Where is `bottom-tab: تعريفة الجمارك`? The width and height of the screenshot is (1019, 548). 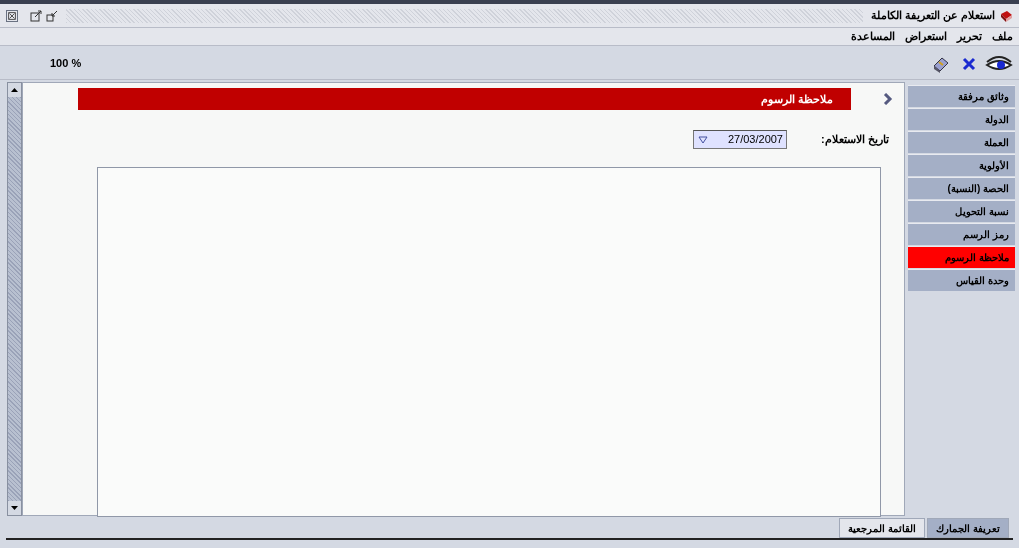 bottom-tab: تعريفة الجمارك is located at coordinates (968, 528).